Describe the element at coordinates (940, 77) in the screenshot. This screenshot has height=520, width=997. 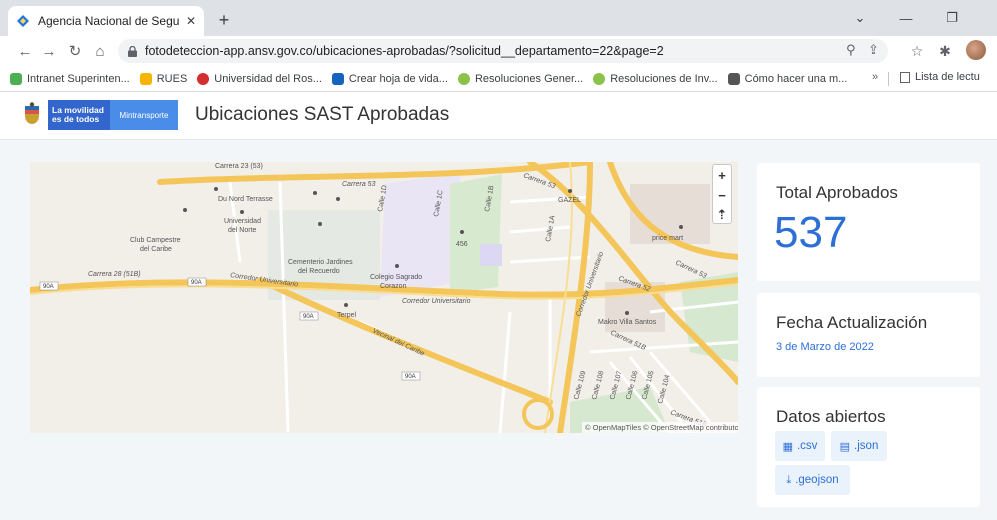
I see `reading-list-button: Lista de lectu` at that location.